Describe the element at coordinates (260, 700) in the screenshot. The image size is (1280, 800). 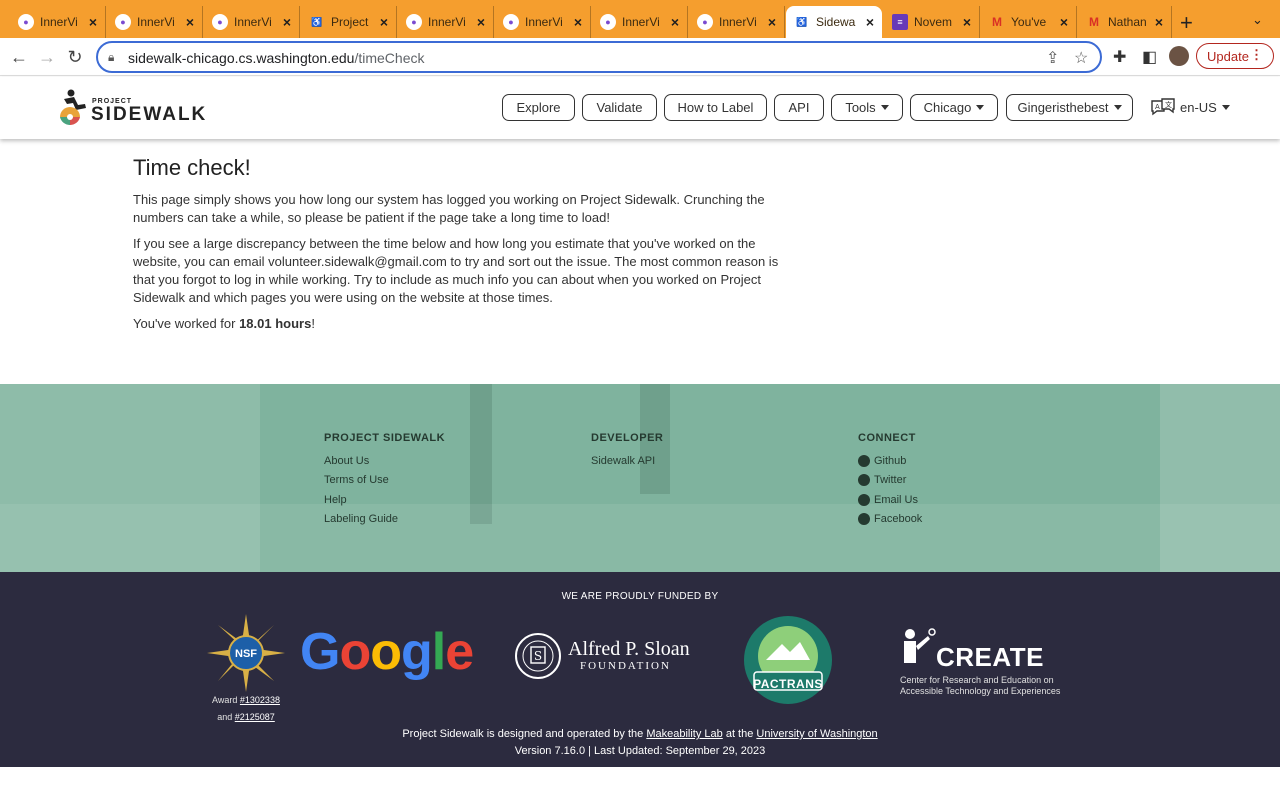
I see `nsf-award-link-1: #1302338` at that location.